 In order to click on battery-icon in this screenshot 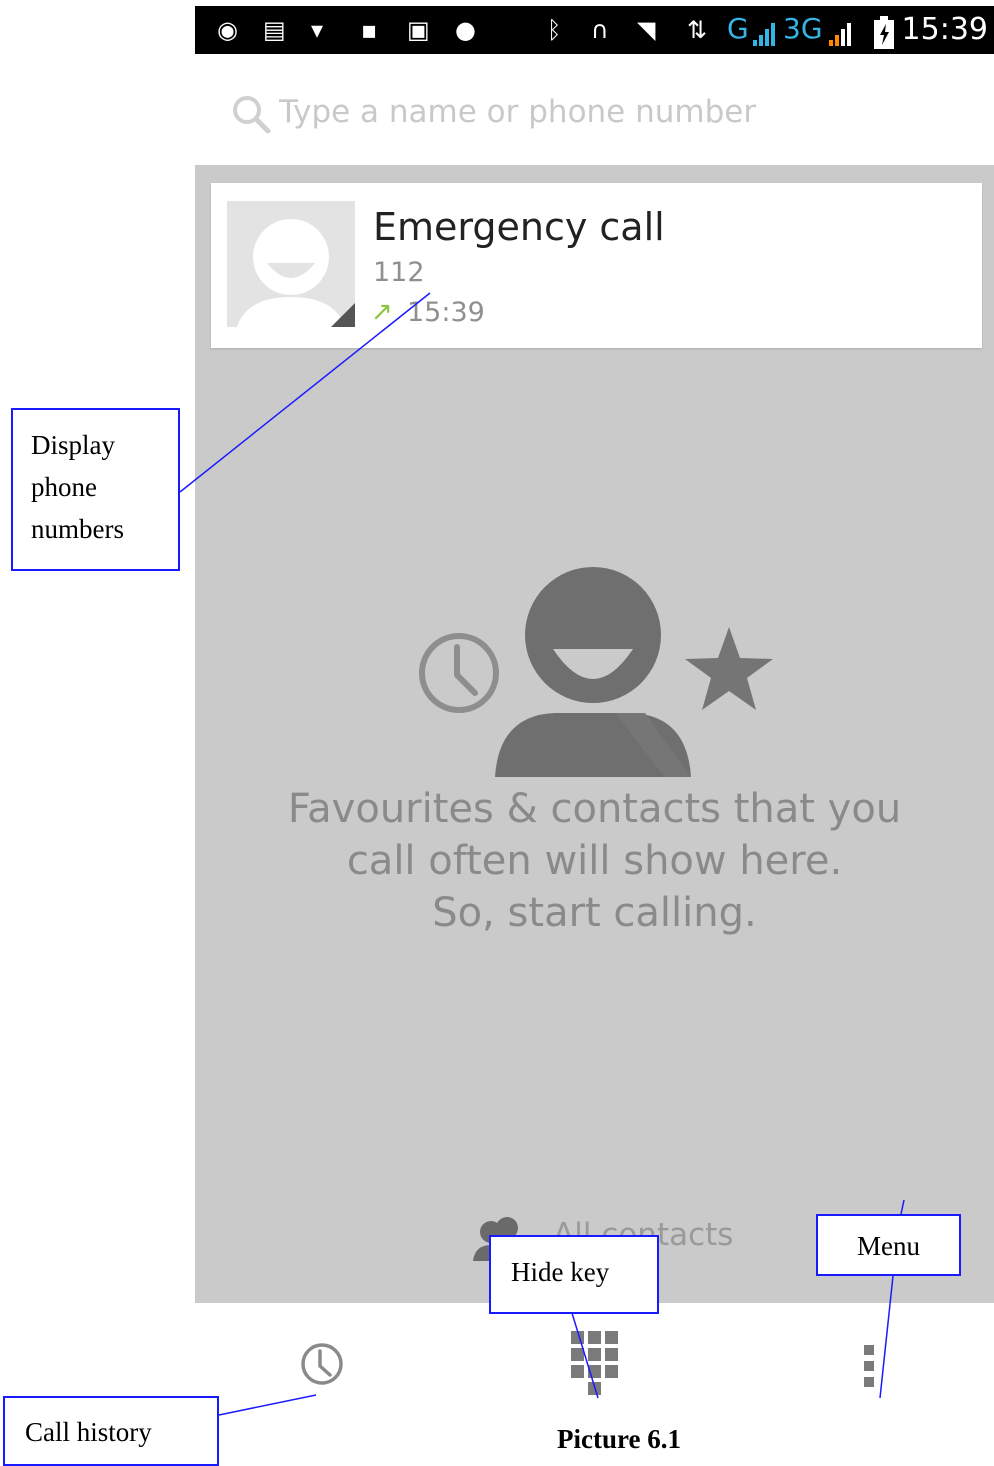, I will do `click(884, 32)`.